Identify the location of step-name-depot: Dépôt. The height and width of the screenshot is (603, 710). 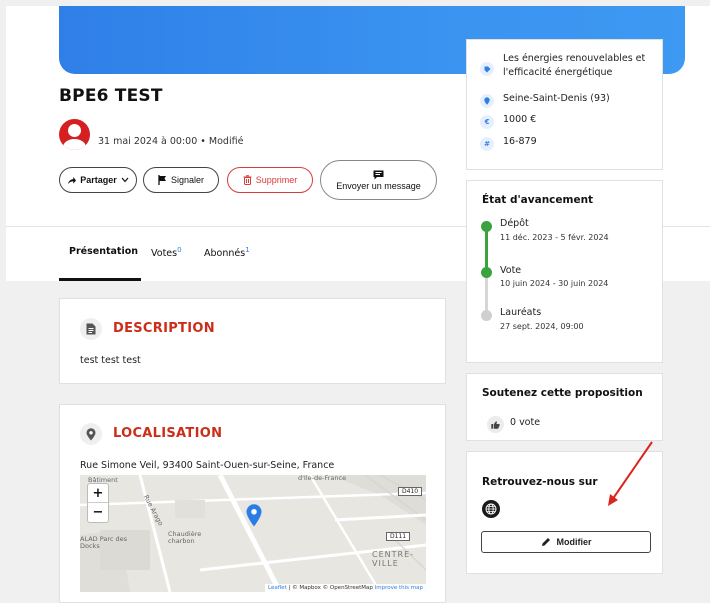
(514, 223).